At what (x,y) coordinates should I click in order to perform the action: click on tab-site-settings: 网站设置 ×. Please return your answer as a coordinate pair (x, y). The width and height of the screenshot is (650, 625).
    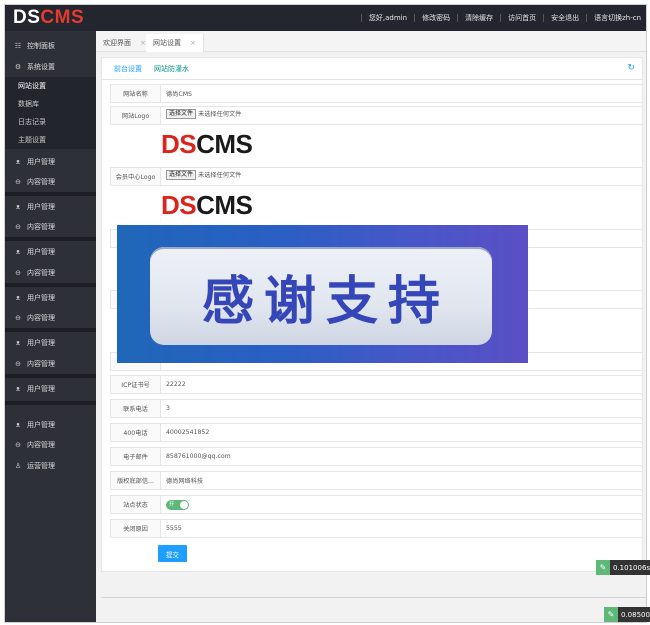
    Looking at the image, I should click on (175, 43).